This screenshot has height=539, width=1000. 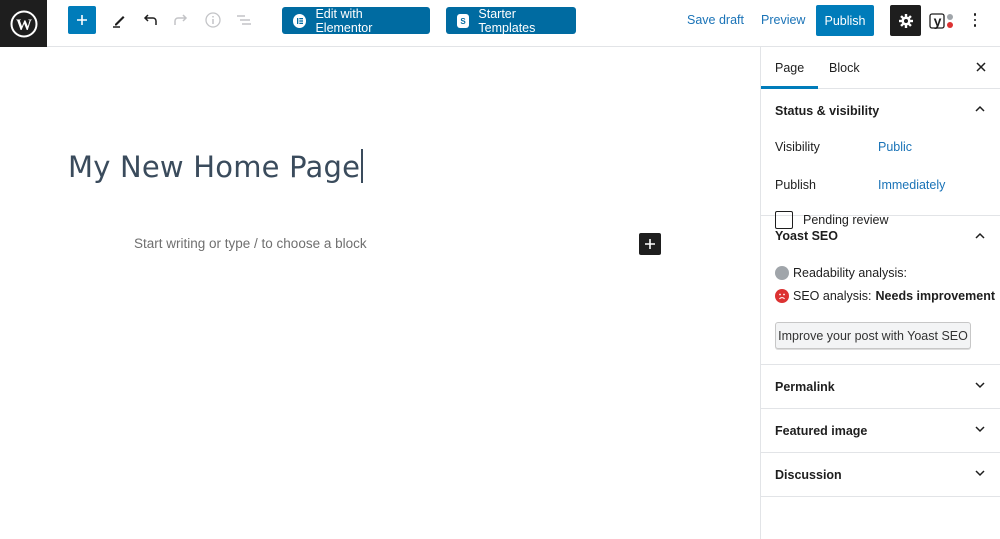 What do you see at coordinates (782, 295) in the screenshot?
I see `sad-face-icon` at bounding box center [782, 295].